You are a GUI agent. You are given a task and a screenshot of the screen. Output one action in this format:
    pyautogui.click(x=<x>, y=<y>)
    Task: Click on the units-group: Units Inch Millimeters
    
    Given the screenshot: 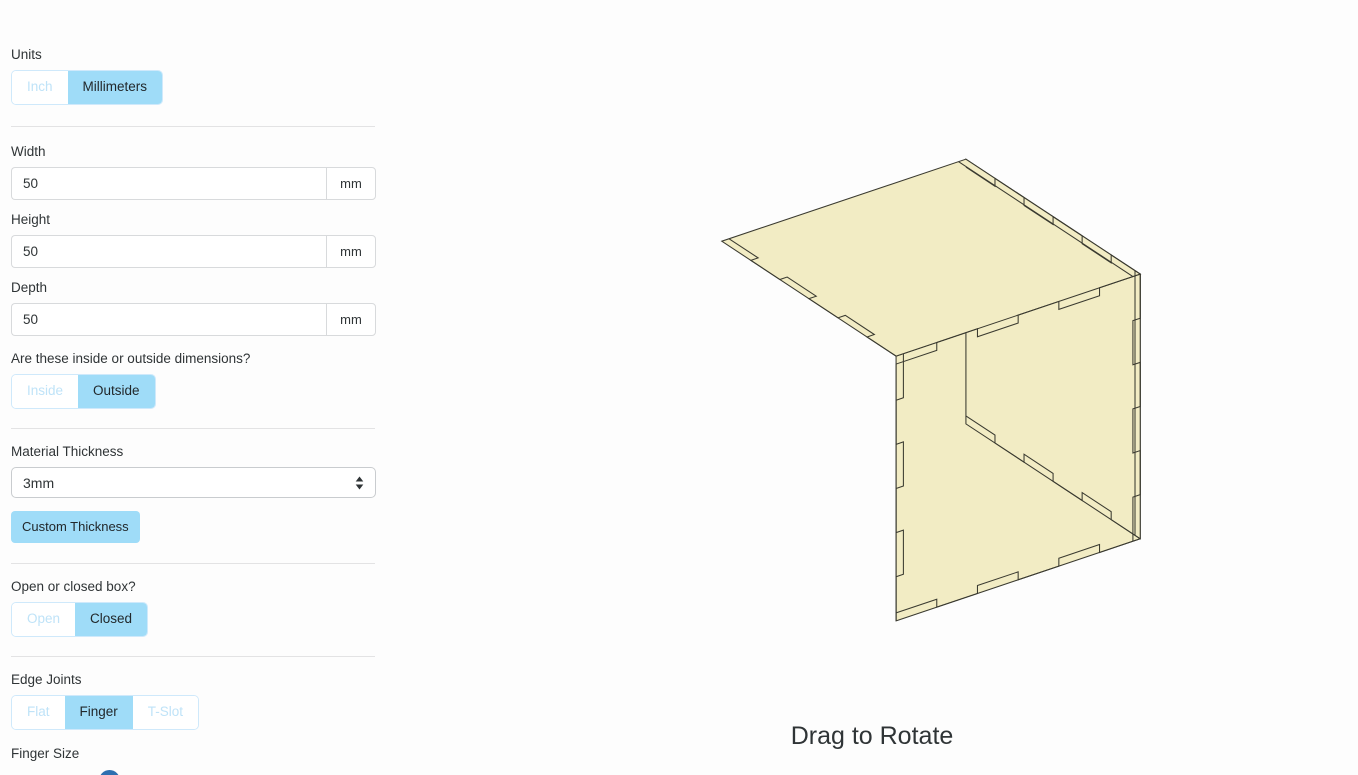 What is the action you would take?
    pyautogui.click(x=193, y=52)
    